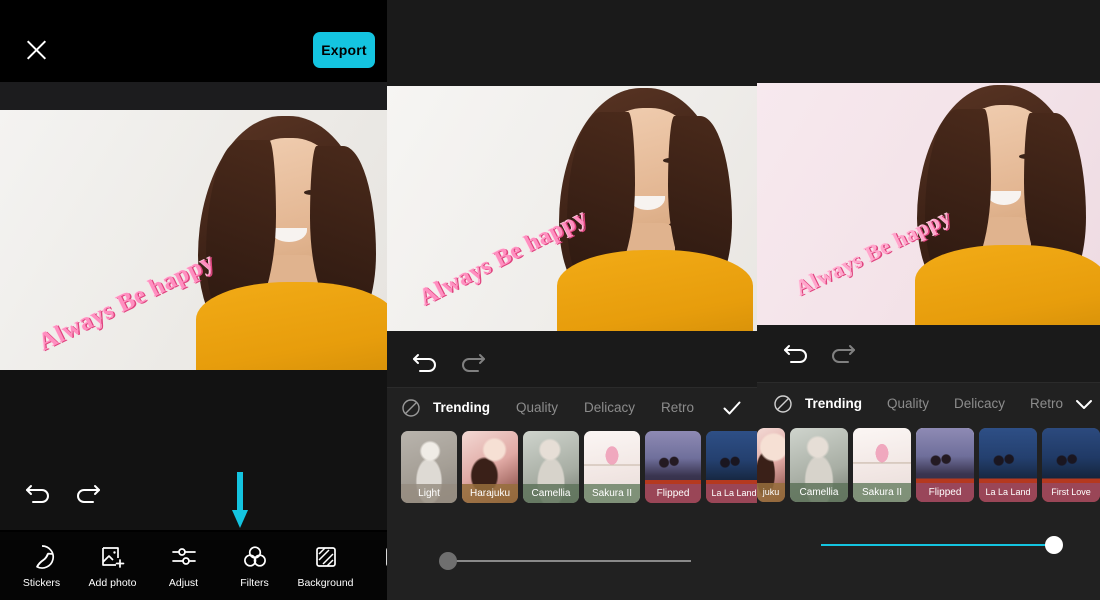 The width and height of the screenshot is (1100, 600). Describe the element at coordinates (429, 467) in the screenshot. I see `filter-thumb: Light` at that location.